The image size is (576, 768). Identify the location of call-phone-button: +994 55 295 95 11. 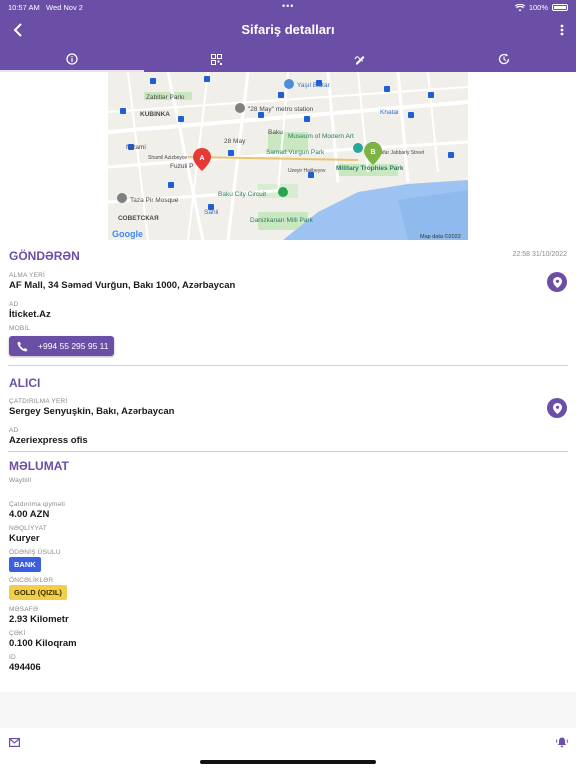
(61, 346).